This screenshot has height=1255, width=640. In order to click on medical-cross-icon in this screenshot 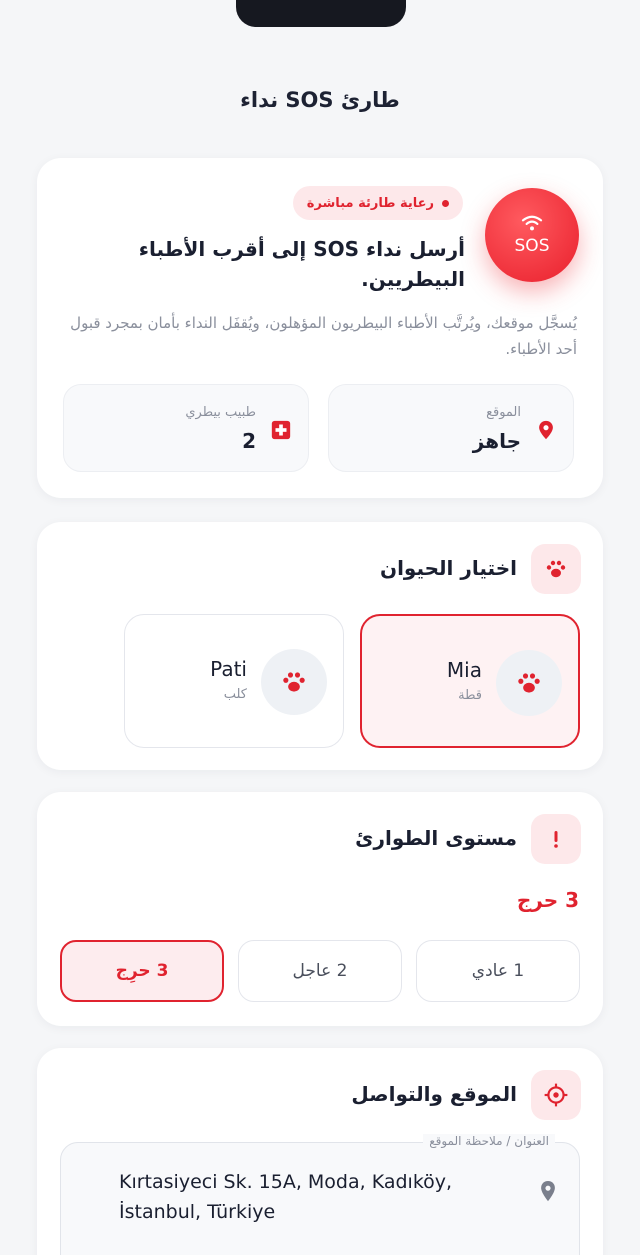, I will do `click(281, 430)`.